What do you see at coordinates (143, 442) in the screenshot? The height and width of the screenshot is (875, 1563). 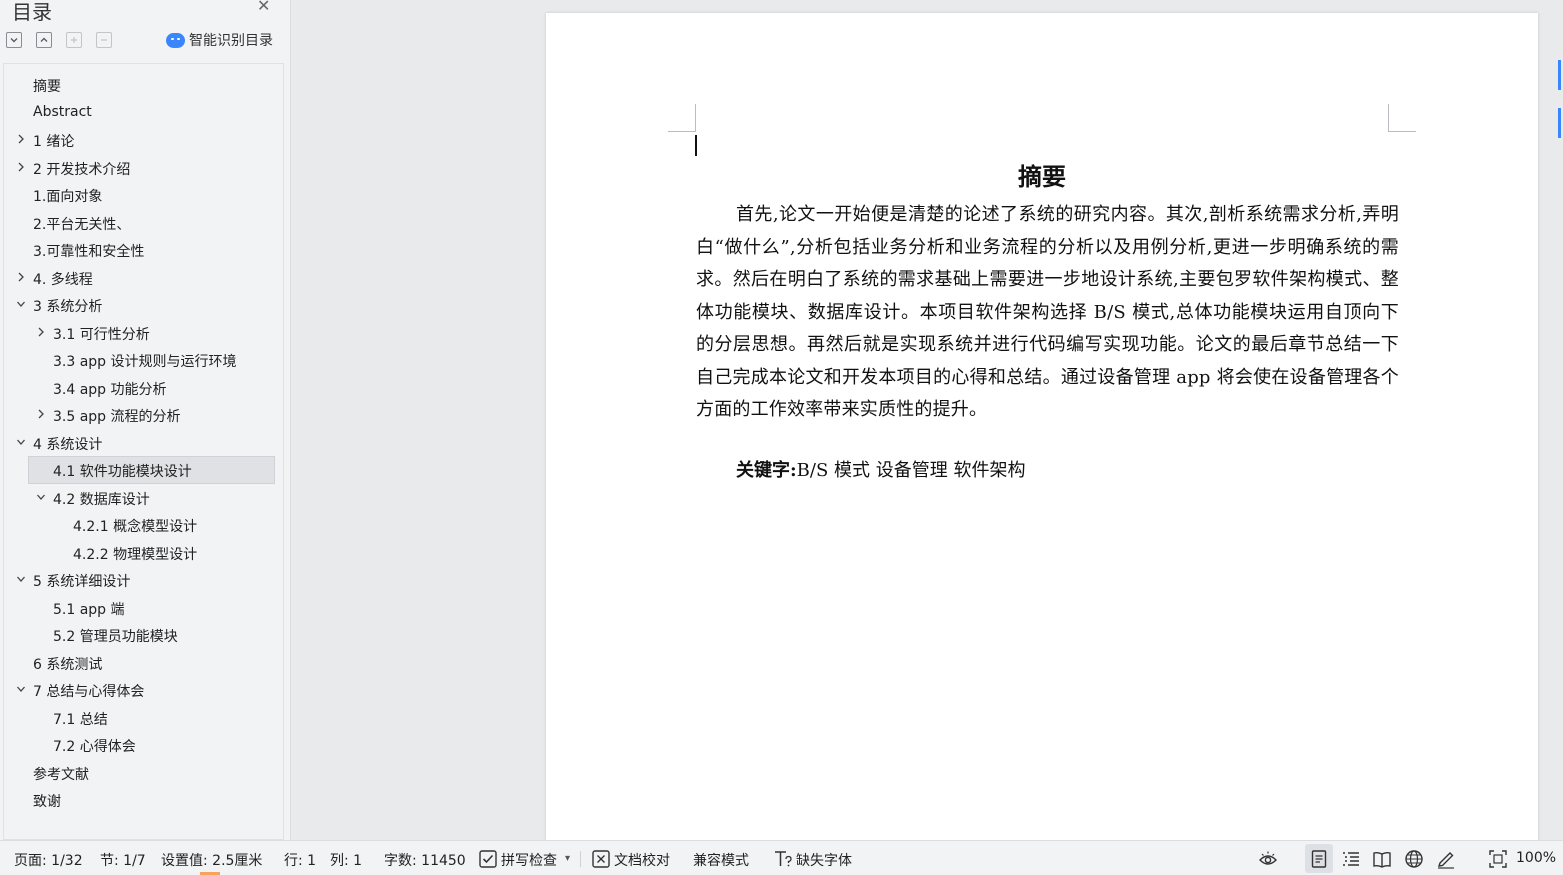 I see `toc-item: 4 系统设计` at bounding box center [143, 442].